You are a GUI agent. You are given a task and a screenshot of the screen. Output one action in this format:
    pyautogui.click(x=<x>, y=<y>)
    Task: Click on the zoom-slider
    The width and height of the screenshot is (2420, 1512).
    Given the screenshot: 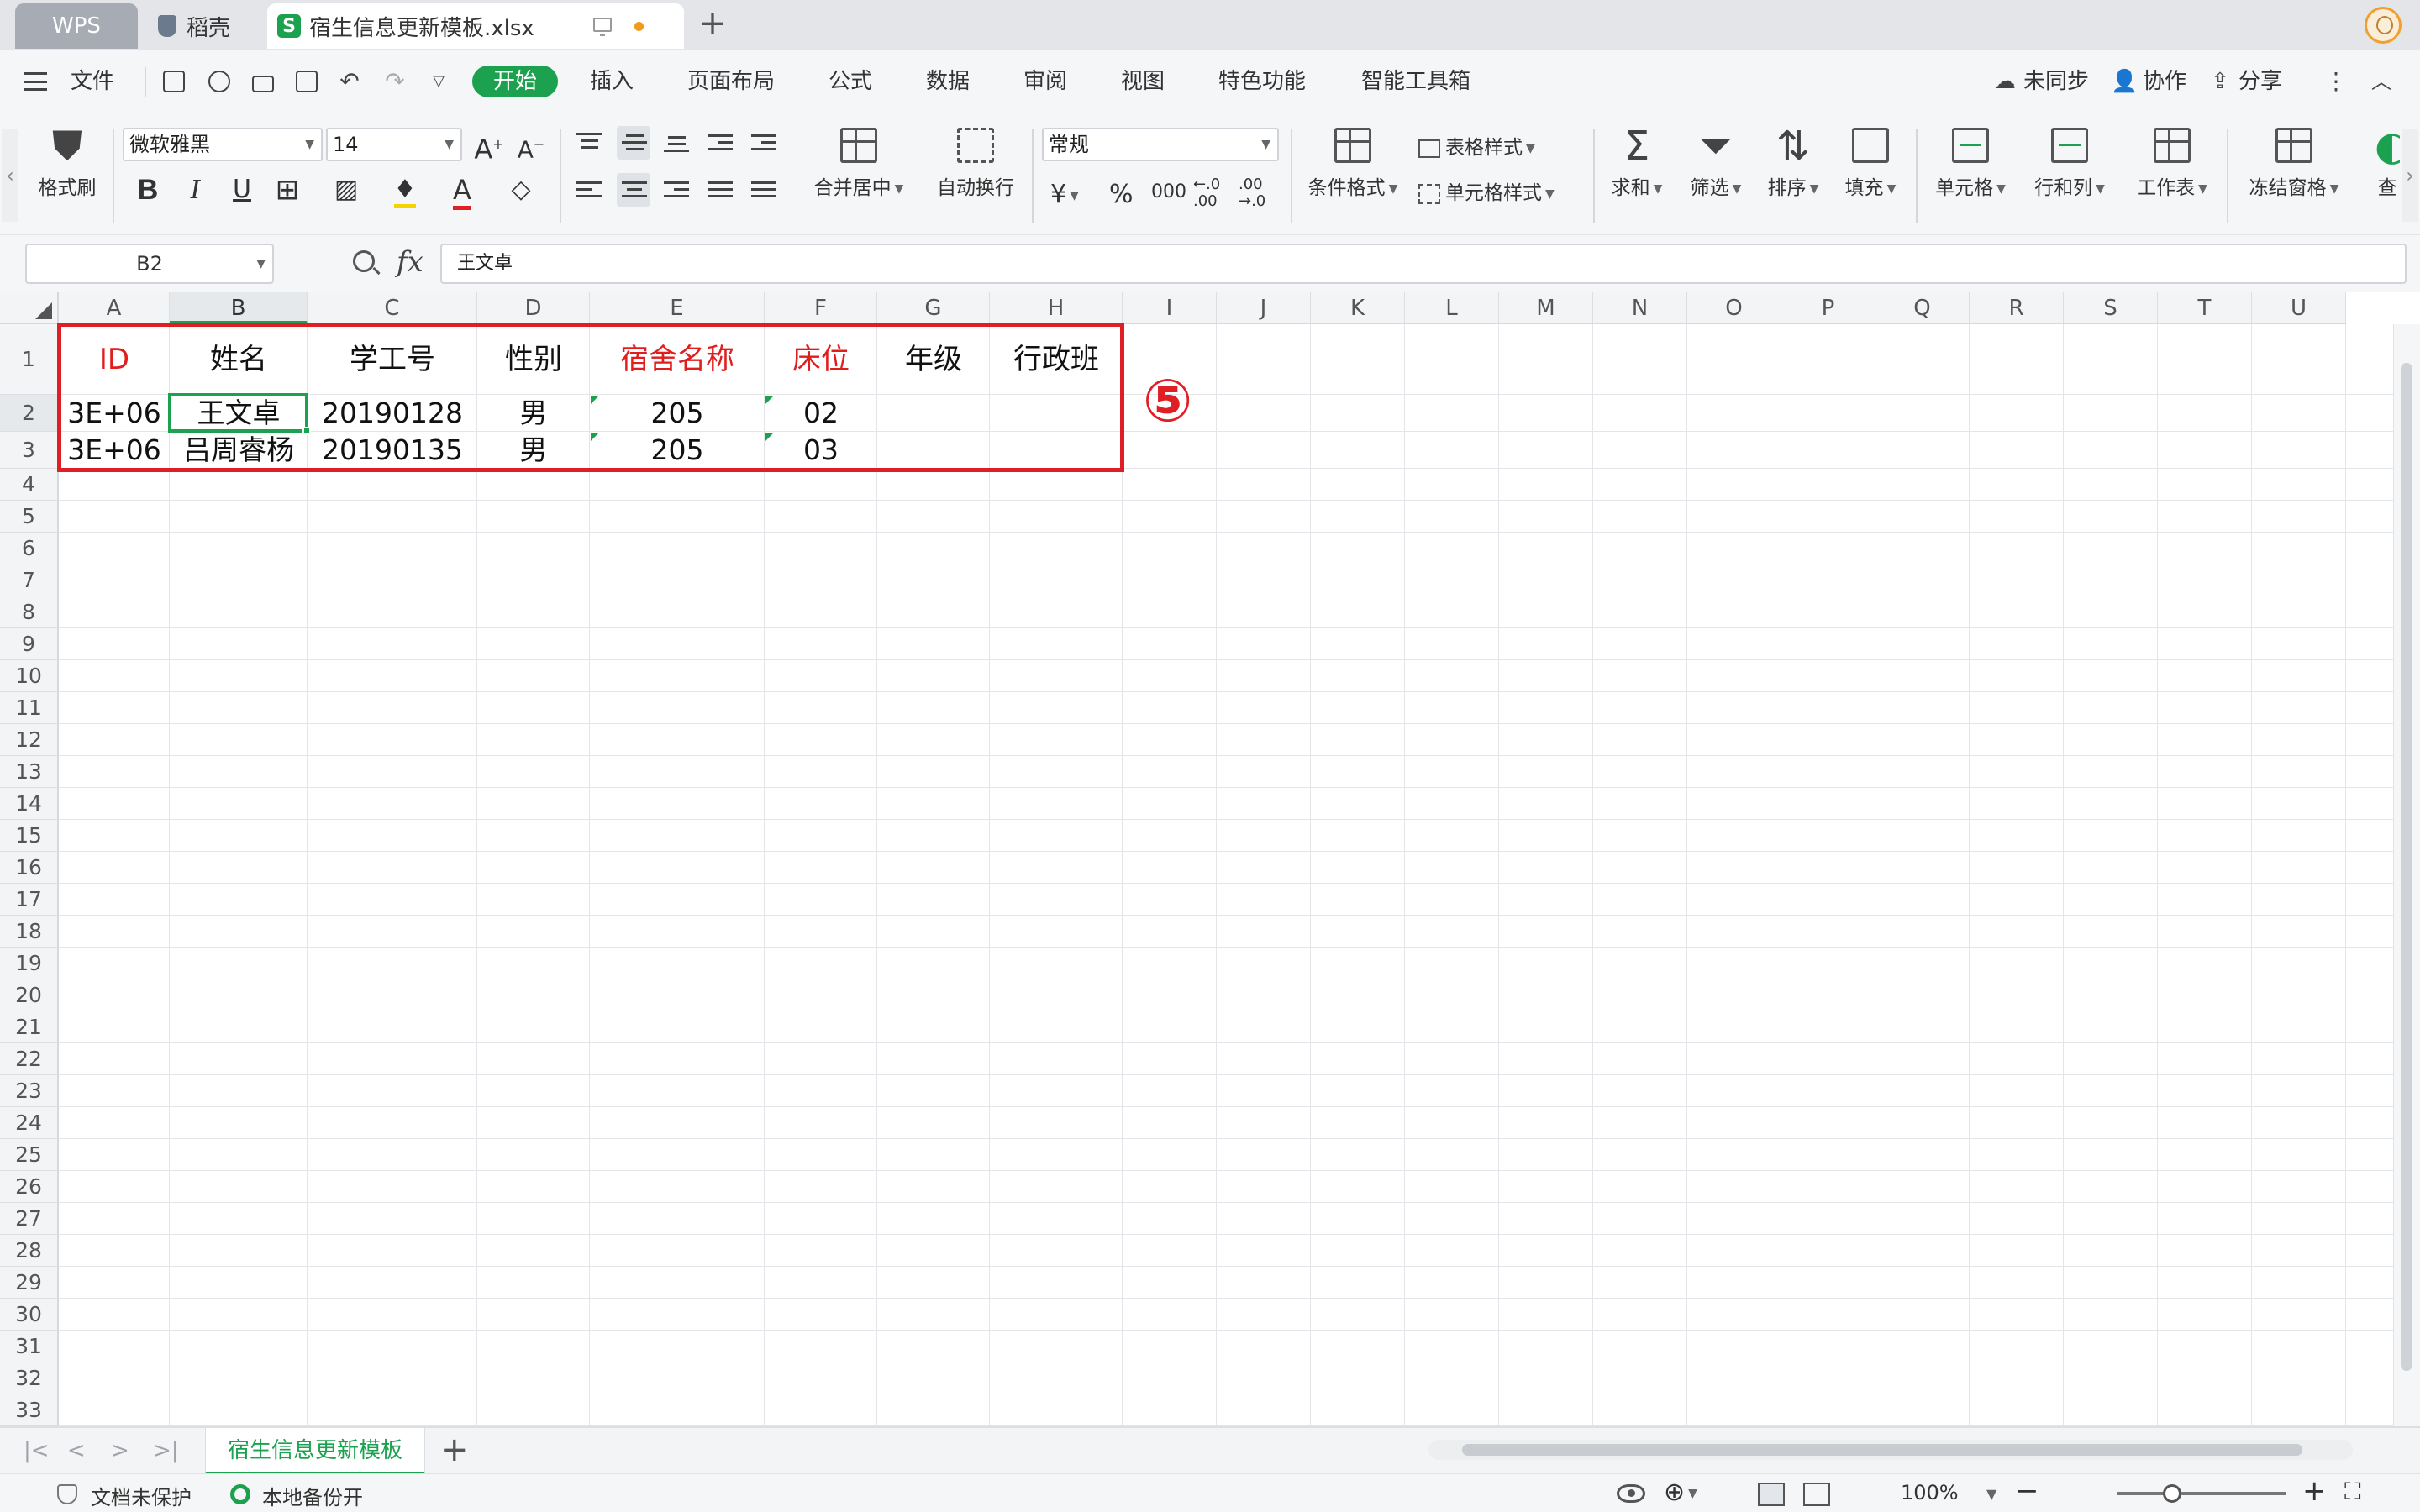 What is the action you would take?
    pyautogui.click(x=2202, y=1493)
    